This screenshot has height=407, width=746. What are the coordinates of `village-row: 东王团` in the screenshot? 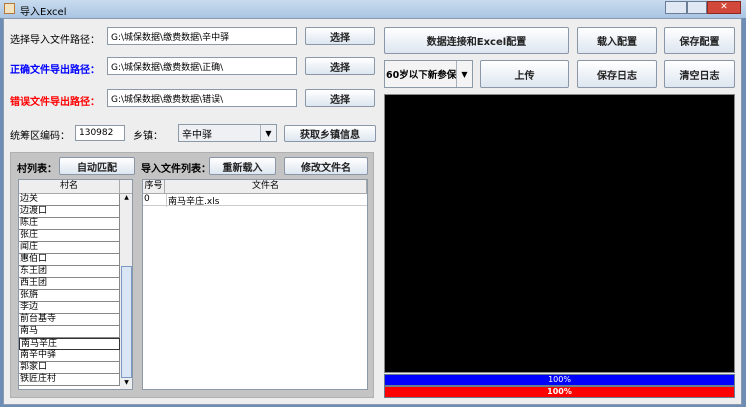 It's located at (69, 272).